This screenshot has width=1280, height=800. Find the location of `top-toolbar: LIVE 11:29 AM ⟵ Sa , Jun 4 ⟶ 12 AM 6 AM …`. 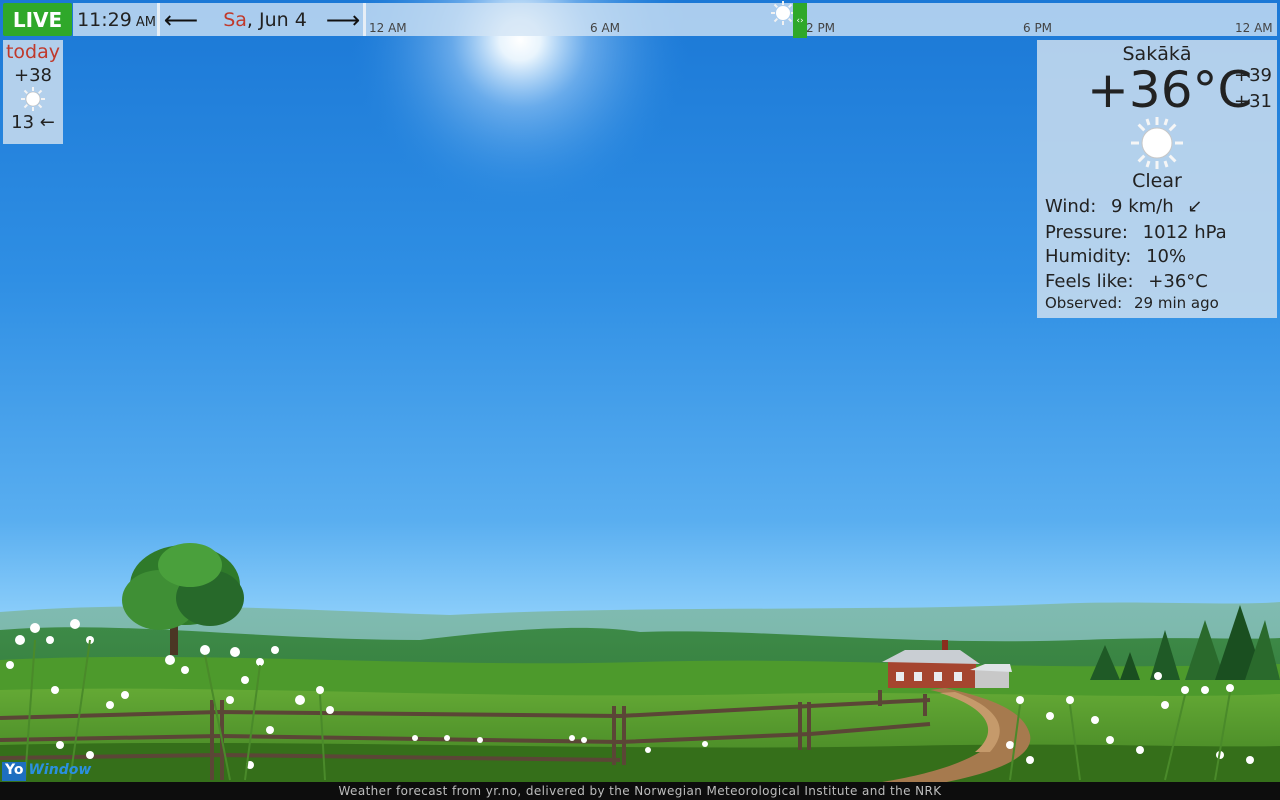

top-toolbar: LIVE 11:29 AM ⟵ Sa , Jun 4 ⟶ 12 AM 6 AM … is located at coordinates (640, 19).